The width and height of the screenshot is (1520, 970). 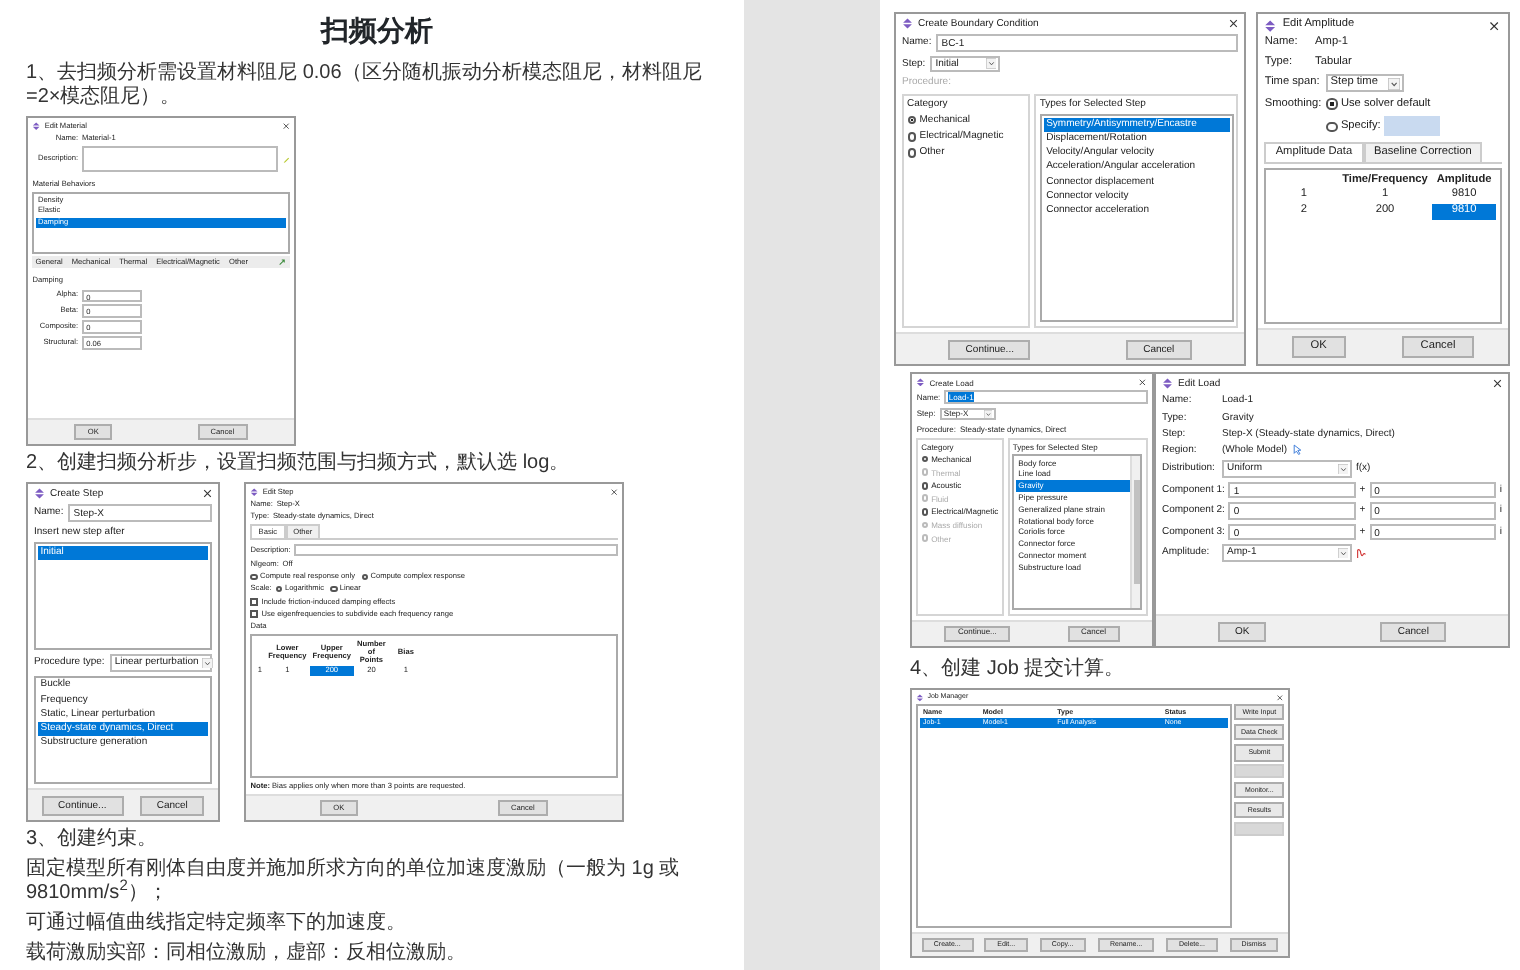 I want to click on scrollbar, so click(x=1135, y=532).